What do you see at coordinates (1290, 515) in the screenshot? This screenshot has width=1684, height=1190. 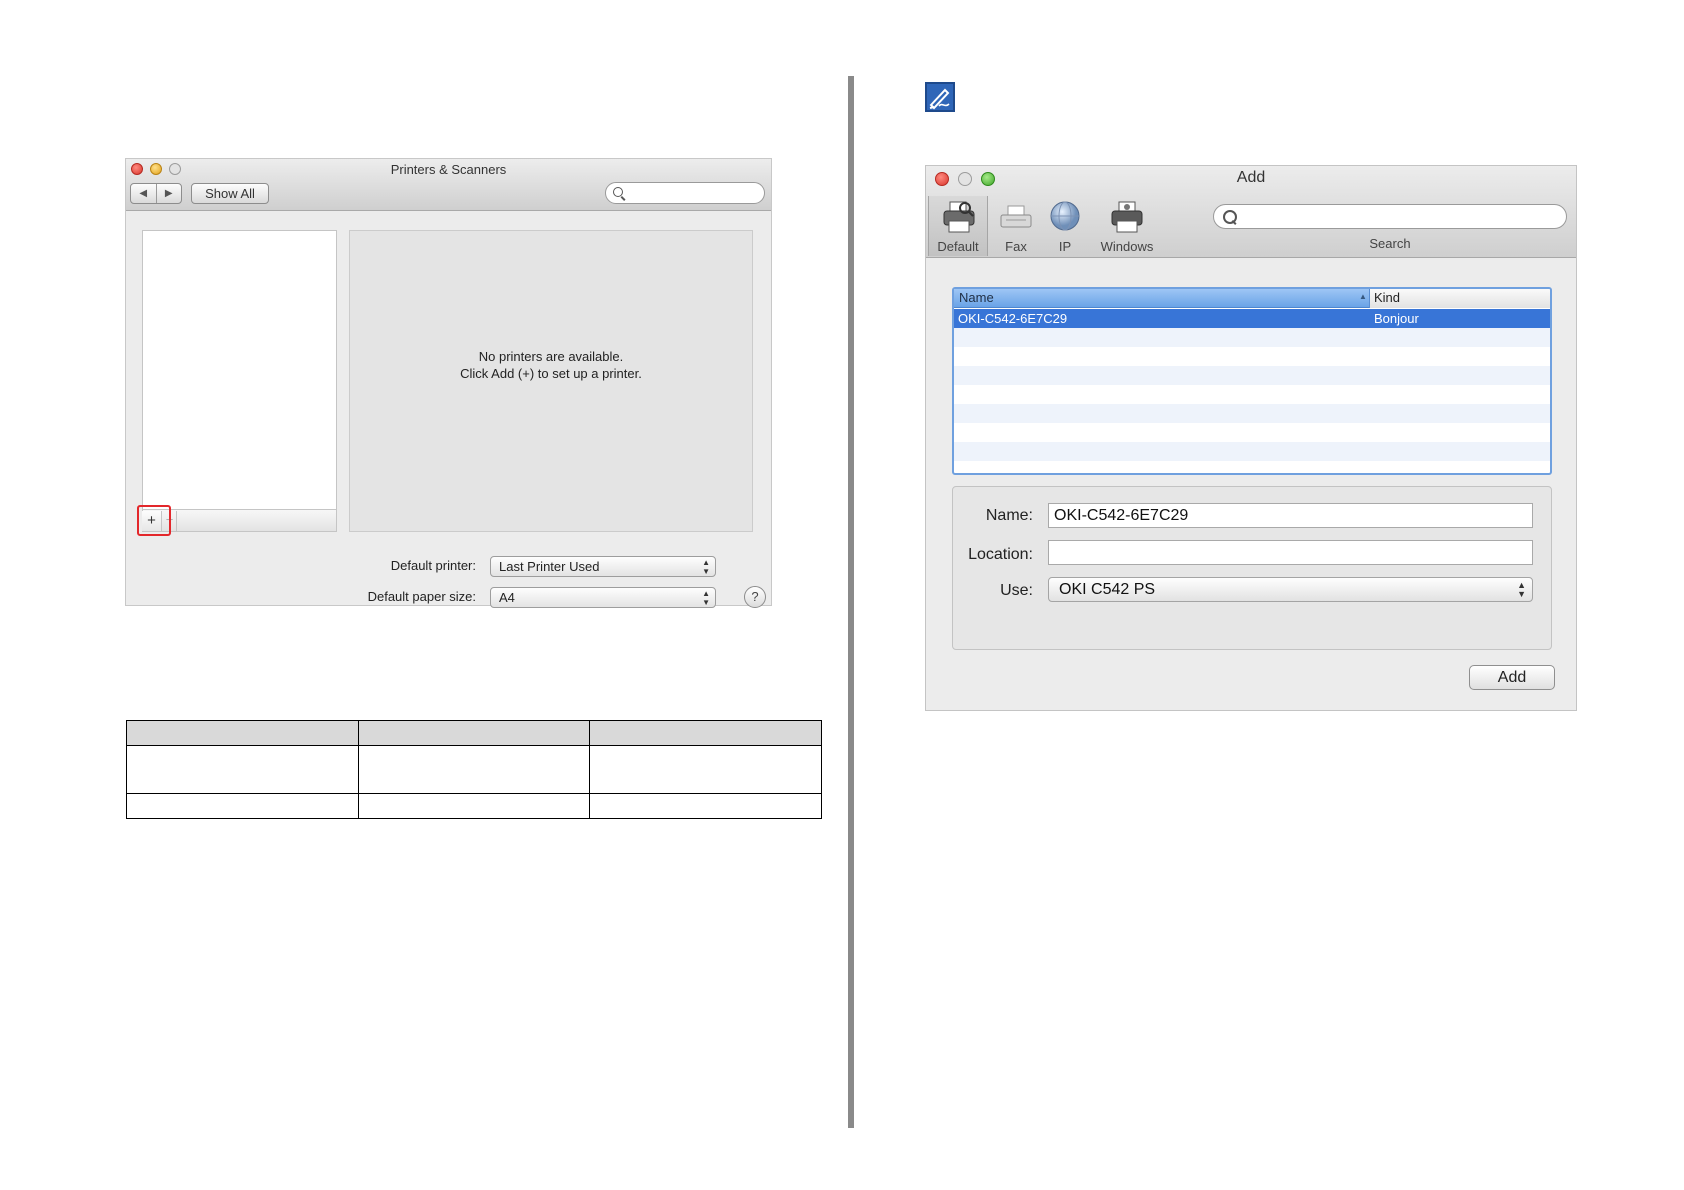 I see `name-field: OKI-C542-6E7C29` at bounding box center [1290, 515].